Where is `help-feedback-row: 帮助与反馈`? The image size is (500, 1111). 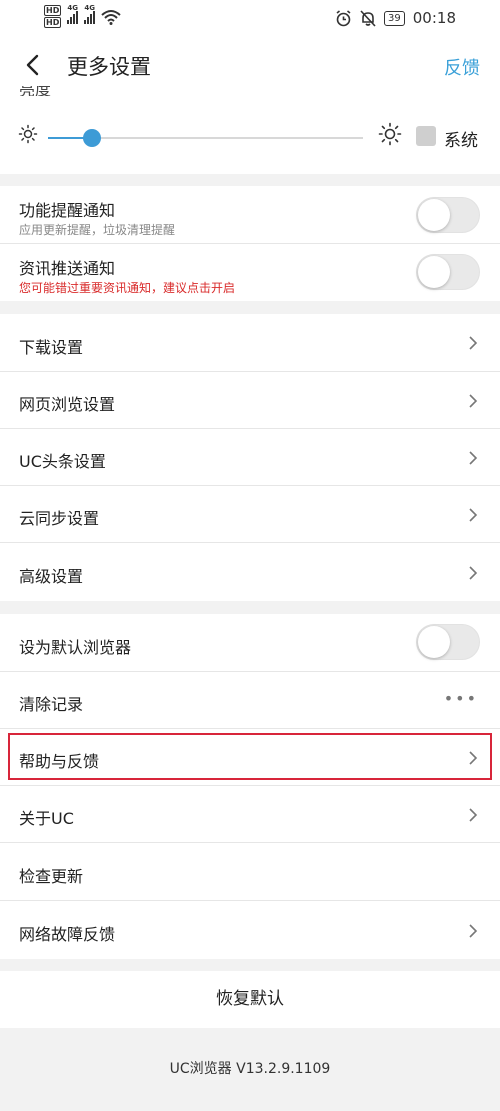
help-feedback-row: 帮助与反馈 is located at coordinates (250, 757).